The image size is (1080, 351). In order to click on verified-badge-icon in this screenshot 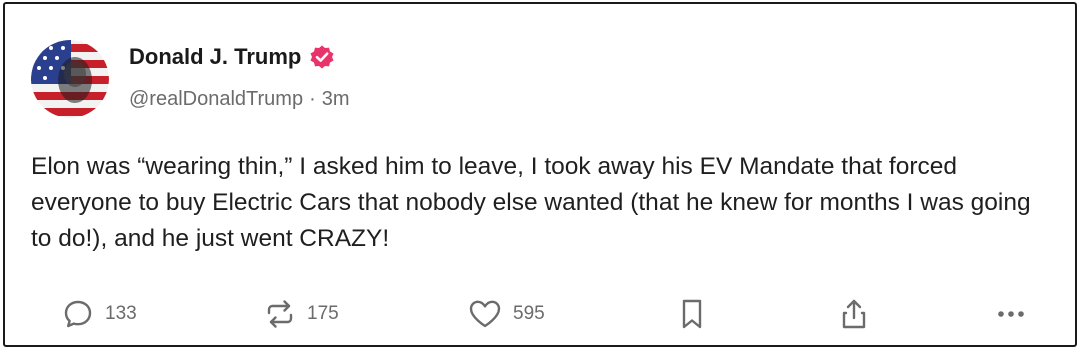, I will do `click(322, 57)`.